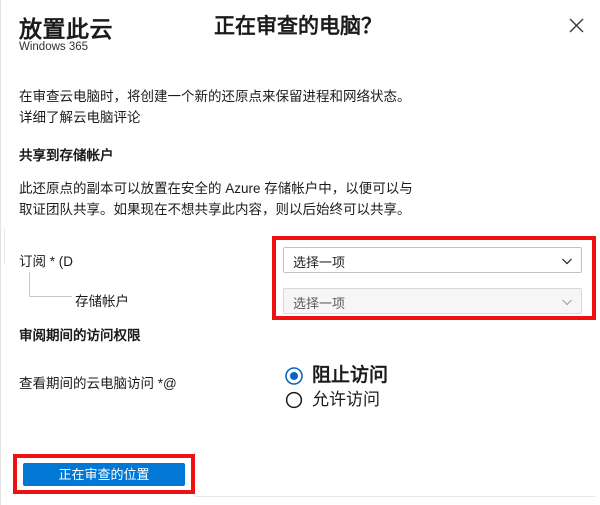 The height and width of the screenshot is (505, 600). Describe the element at coordinates (102, 301) in the screenshot. I see `storage-account-label: 存储帐户` at that location.